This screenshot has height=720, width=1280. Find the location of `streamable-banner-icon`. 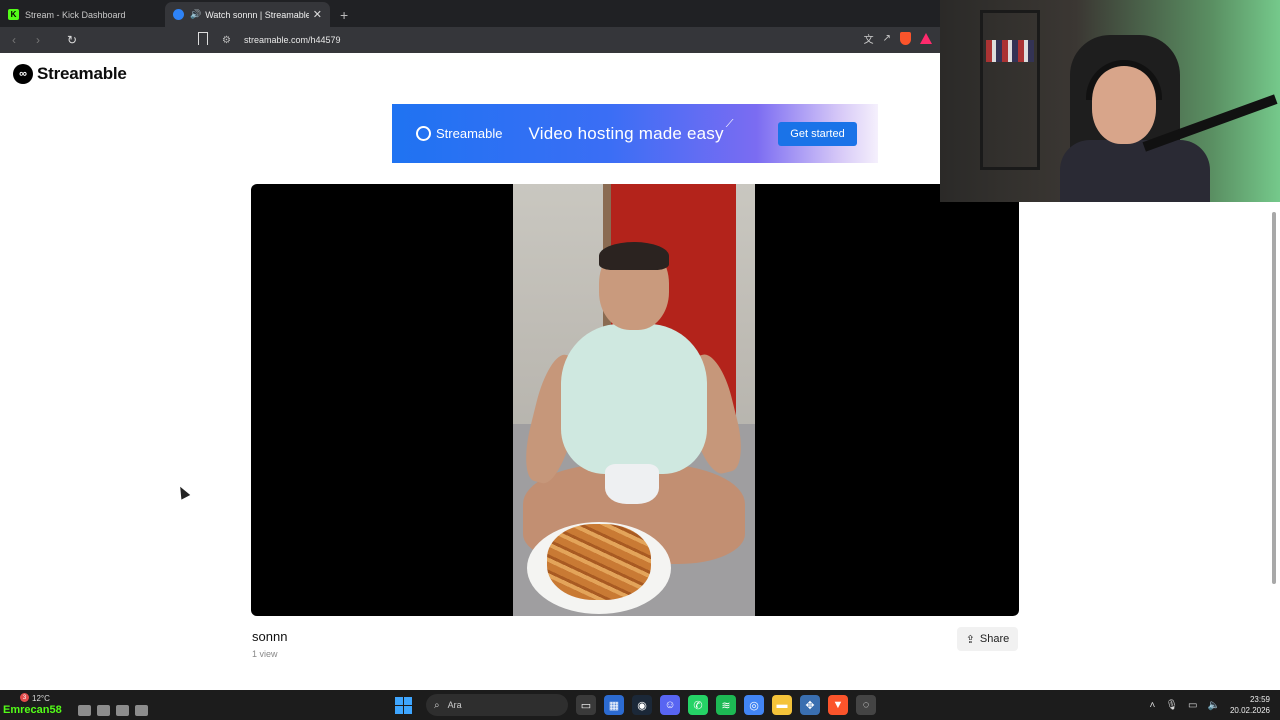

streamable-banner-icon is located at coordinates (423, 133).